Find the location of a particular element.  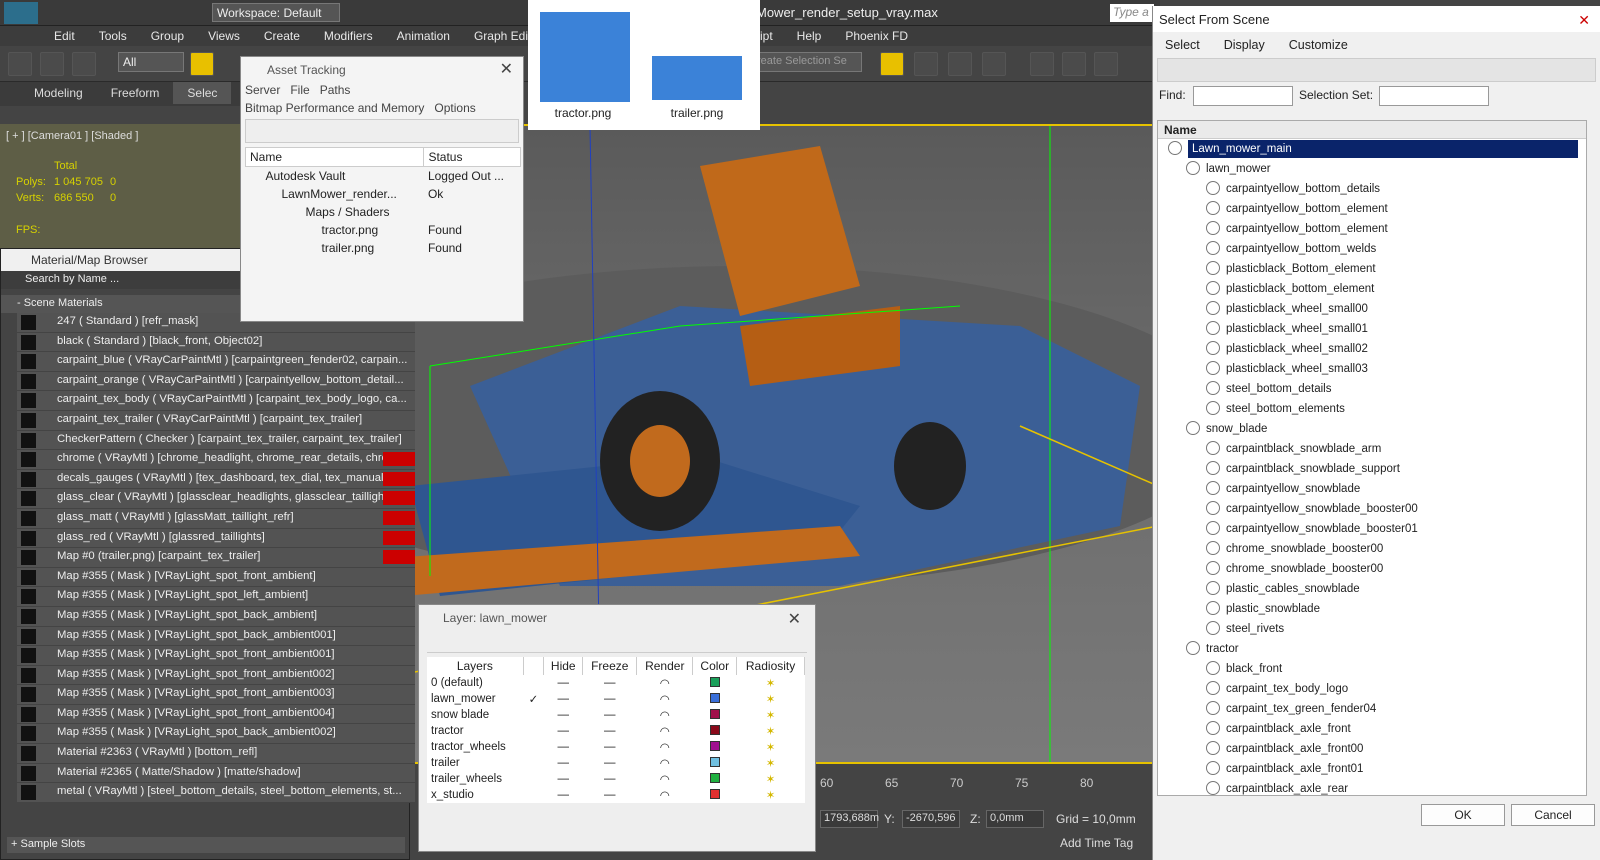

scene-tree-row: carpaint_tex_body_logo is located at coordinates (1372, 689).